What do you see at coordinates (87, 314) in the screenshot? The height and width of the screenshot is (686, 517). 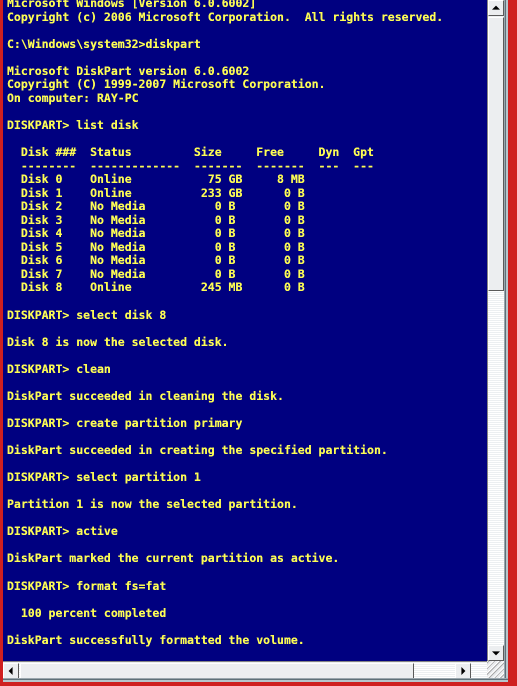 I see `console-line: DISKPART> select disk 8` at bounding box center [87, 314].